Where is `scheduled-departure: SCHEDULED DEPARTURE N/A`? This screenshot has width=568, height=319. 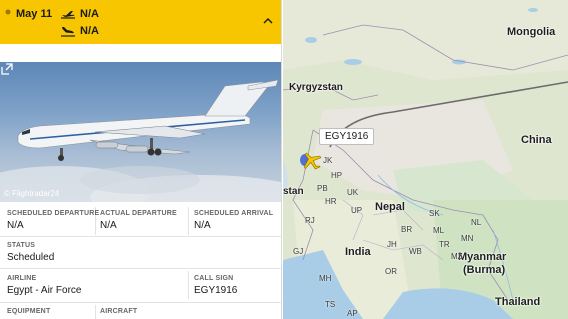 scheduled-departure: SCHEDULED DEPARTURE N/A is located at coordinates (53, 220).